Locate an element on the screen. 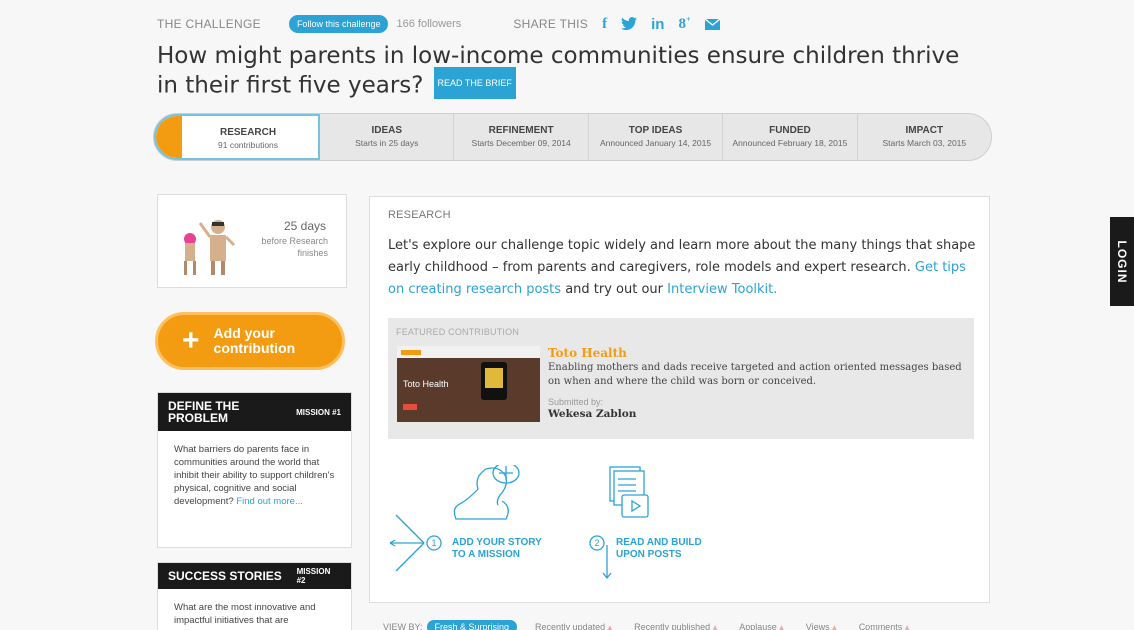 The width and height of the screenshot is (1134, 630). thumbnail-label: Toto Health is located at coordinates (426, 384).